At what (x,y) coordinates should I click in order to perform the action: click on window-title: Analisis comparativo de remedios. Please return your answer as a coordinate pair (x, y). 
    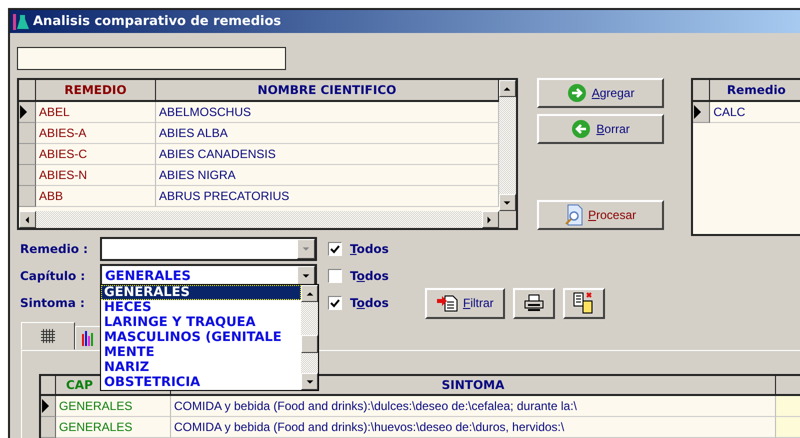
    Looking at the image, I should click on (157, 21).